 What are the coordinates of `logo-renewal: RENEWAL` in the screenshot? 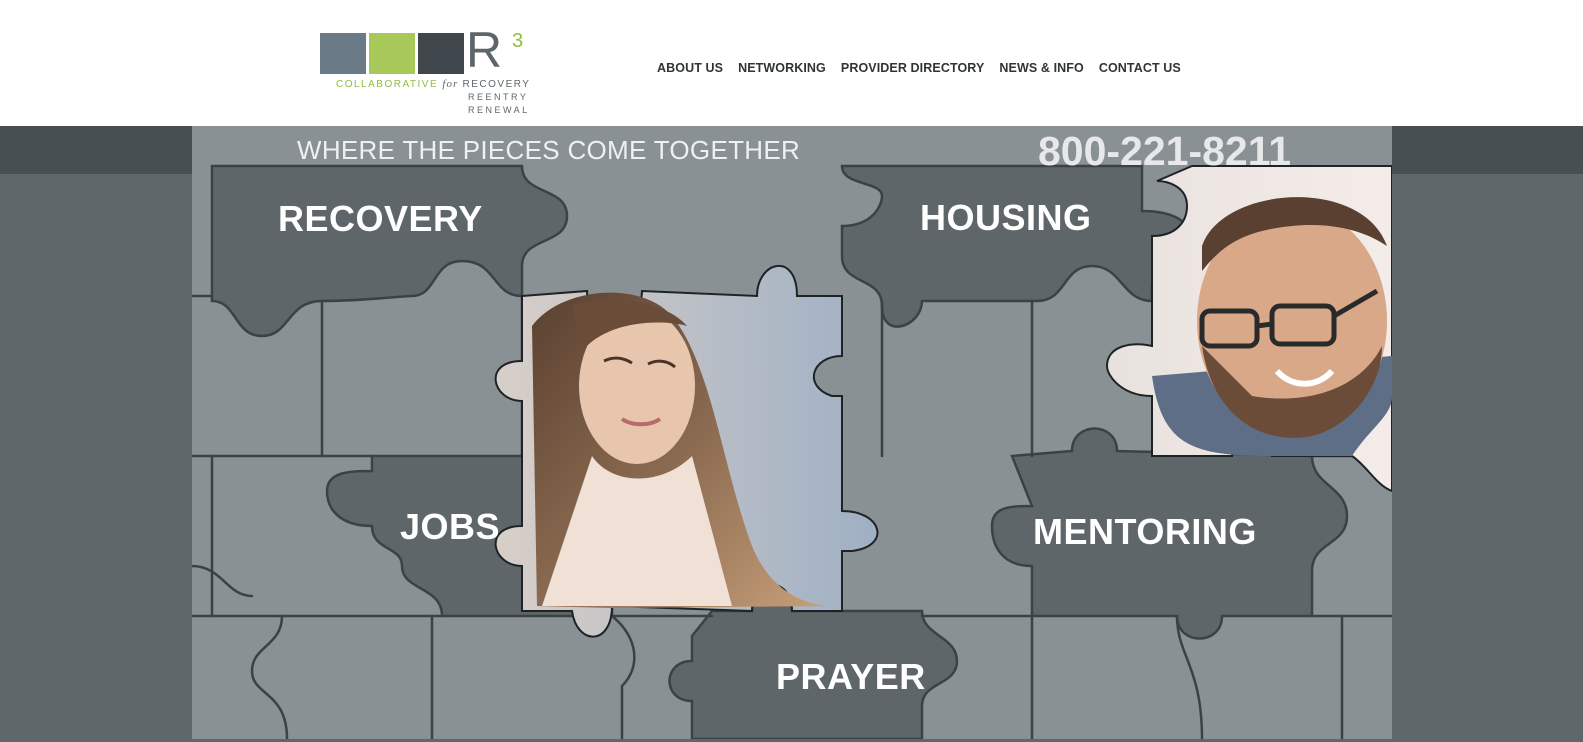 It's located at (499, 110).